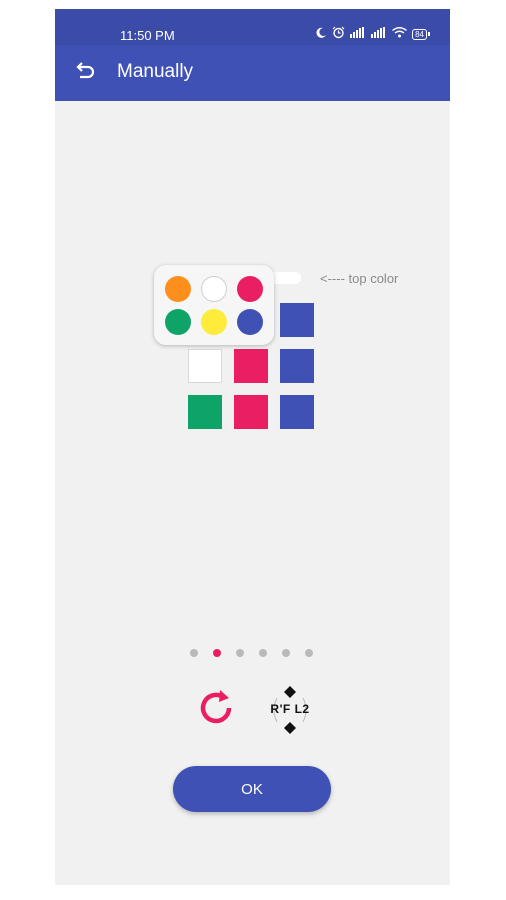 The image size is (506, 900). I want to click on wifi-icon, so click(400, 34).